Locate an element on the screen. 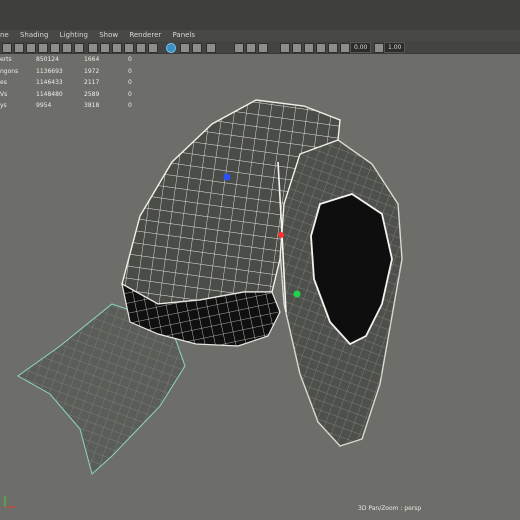 The image size is (520, 520). image-plane-icon is located at coordinates (43, 48).